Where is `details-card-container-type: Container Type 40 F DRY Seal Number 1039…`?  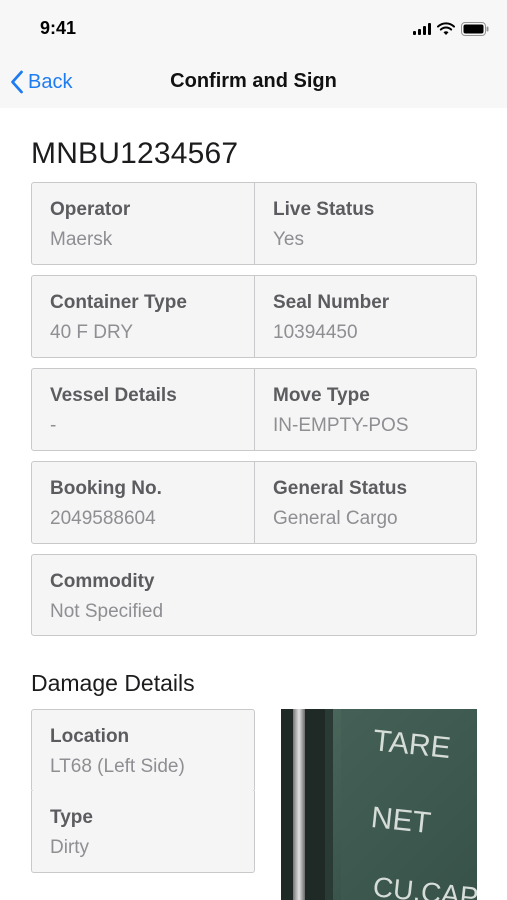
details-card-container-type: Container Type 40 F DRY Seal Number 1039… is located at coordinates (254, 316).